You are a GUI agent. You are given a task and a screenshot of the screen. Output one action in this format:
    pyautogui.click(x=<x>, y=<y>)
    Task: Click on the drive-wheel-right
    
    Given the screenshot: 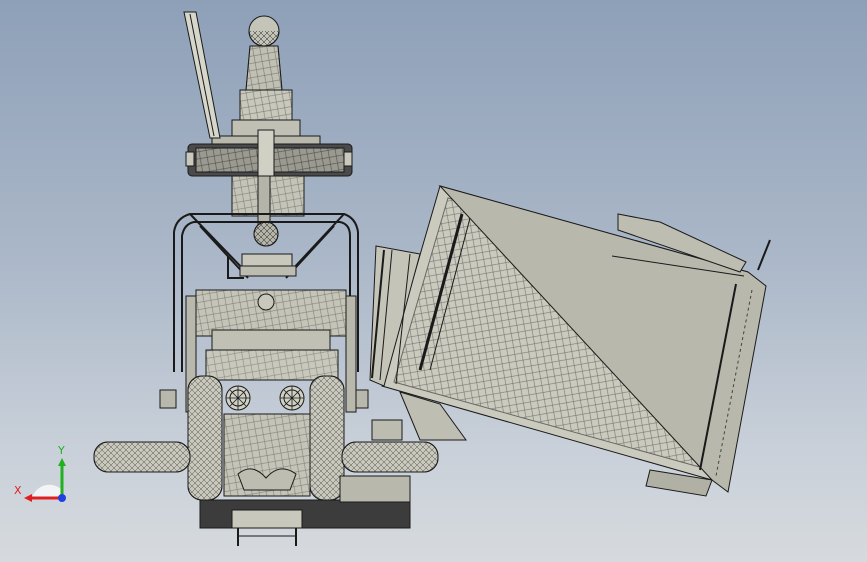 What is the action you would take?
    pyautogui.click(x=327, y=438)
    